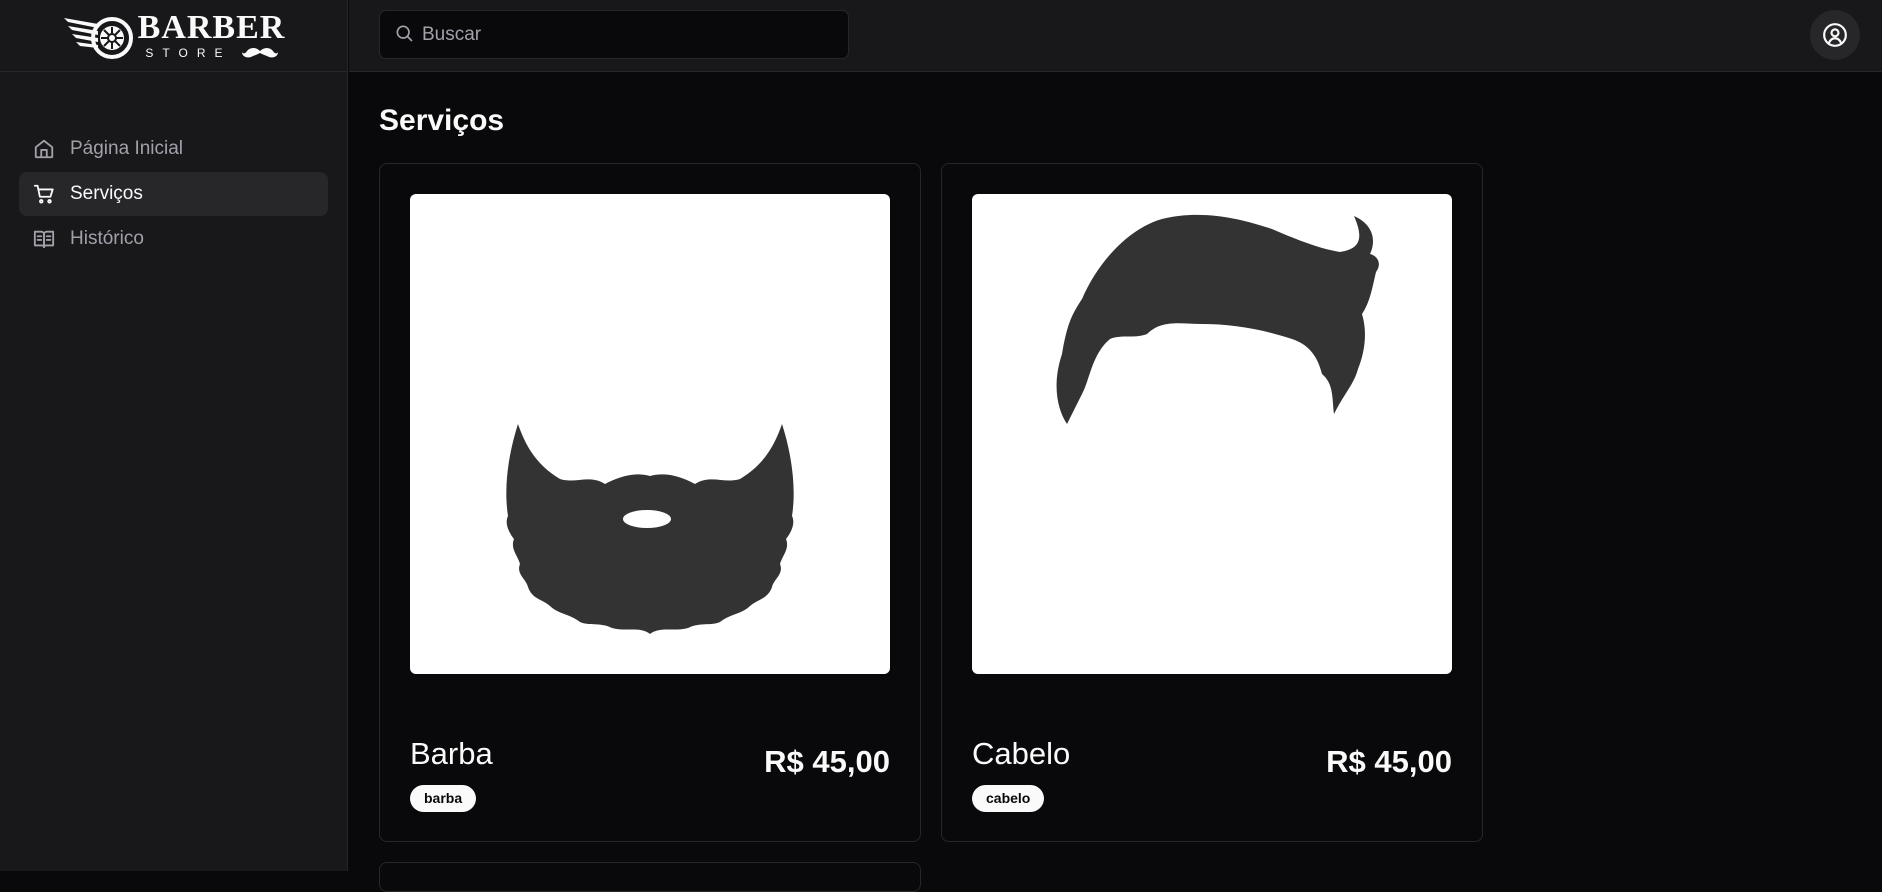 This screenshot has height=892, width=1882. I want to click on logo-area: BARBER STORE, so click(173, 36).